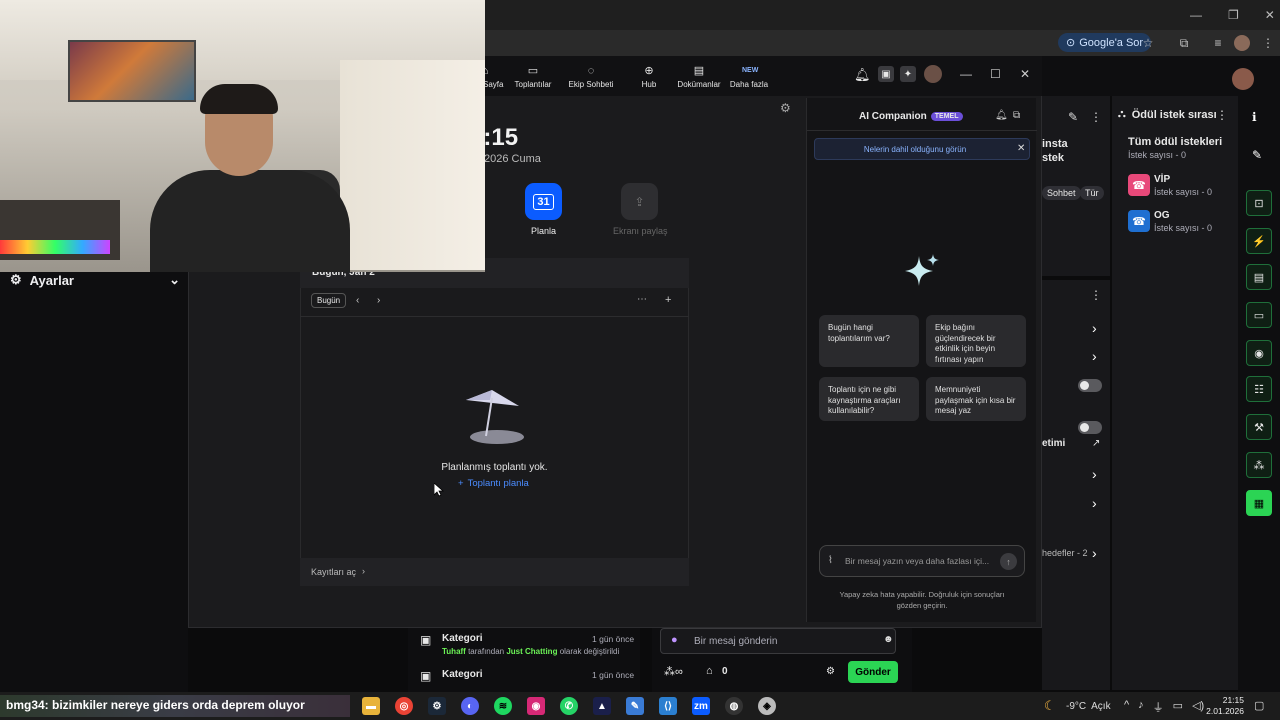  What do you see at coordinates (470, 706) in the screenshot?
I see `discord-icon: ◐` at bounding box center [470, 706].